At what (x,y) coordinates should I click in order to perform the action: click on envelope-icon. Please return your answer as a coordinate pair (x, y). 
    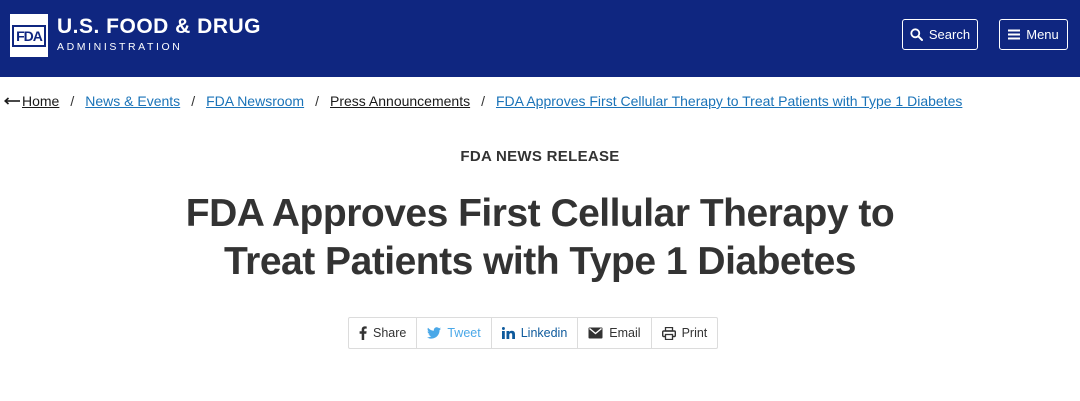
    Looking at the image, I should click on (595, 333).